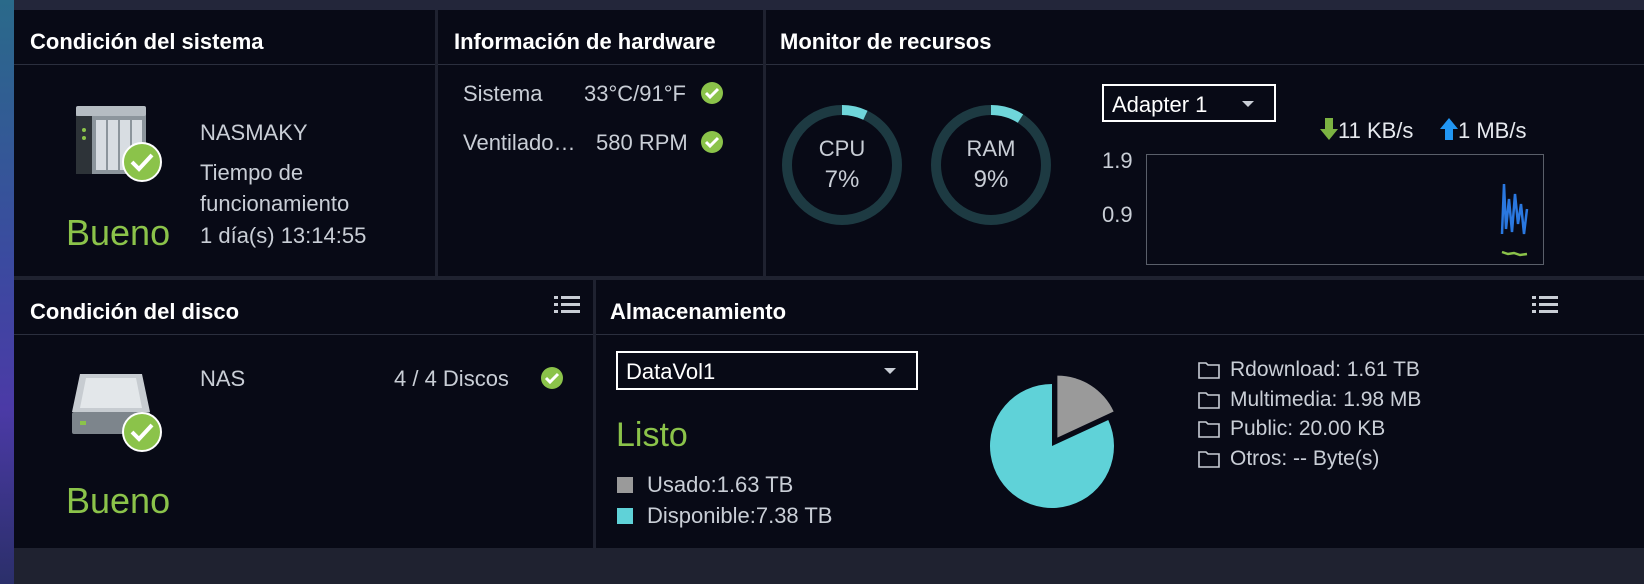 This screenshot has width=1644, height=584. Describe the element at coordinates (1514, 209) in the screenshot. I see `upload-series-line` at that location.